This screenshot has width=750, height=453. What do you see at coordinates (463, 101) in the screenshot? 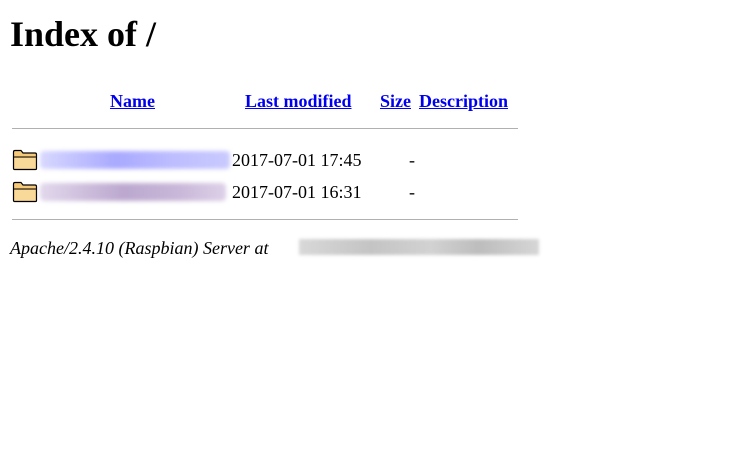
I see `sort-by-description-link: Description` at bounding box center [463, 101].